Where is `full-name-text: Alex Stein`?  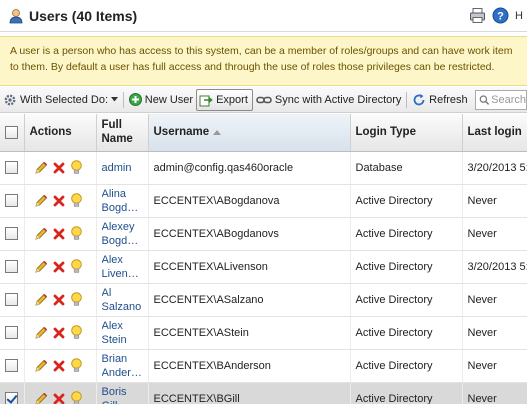 full-name-text: Alex Stein is located at coordinates (122, 333).